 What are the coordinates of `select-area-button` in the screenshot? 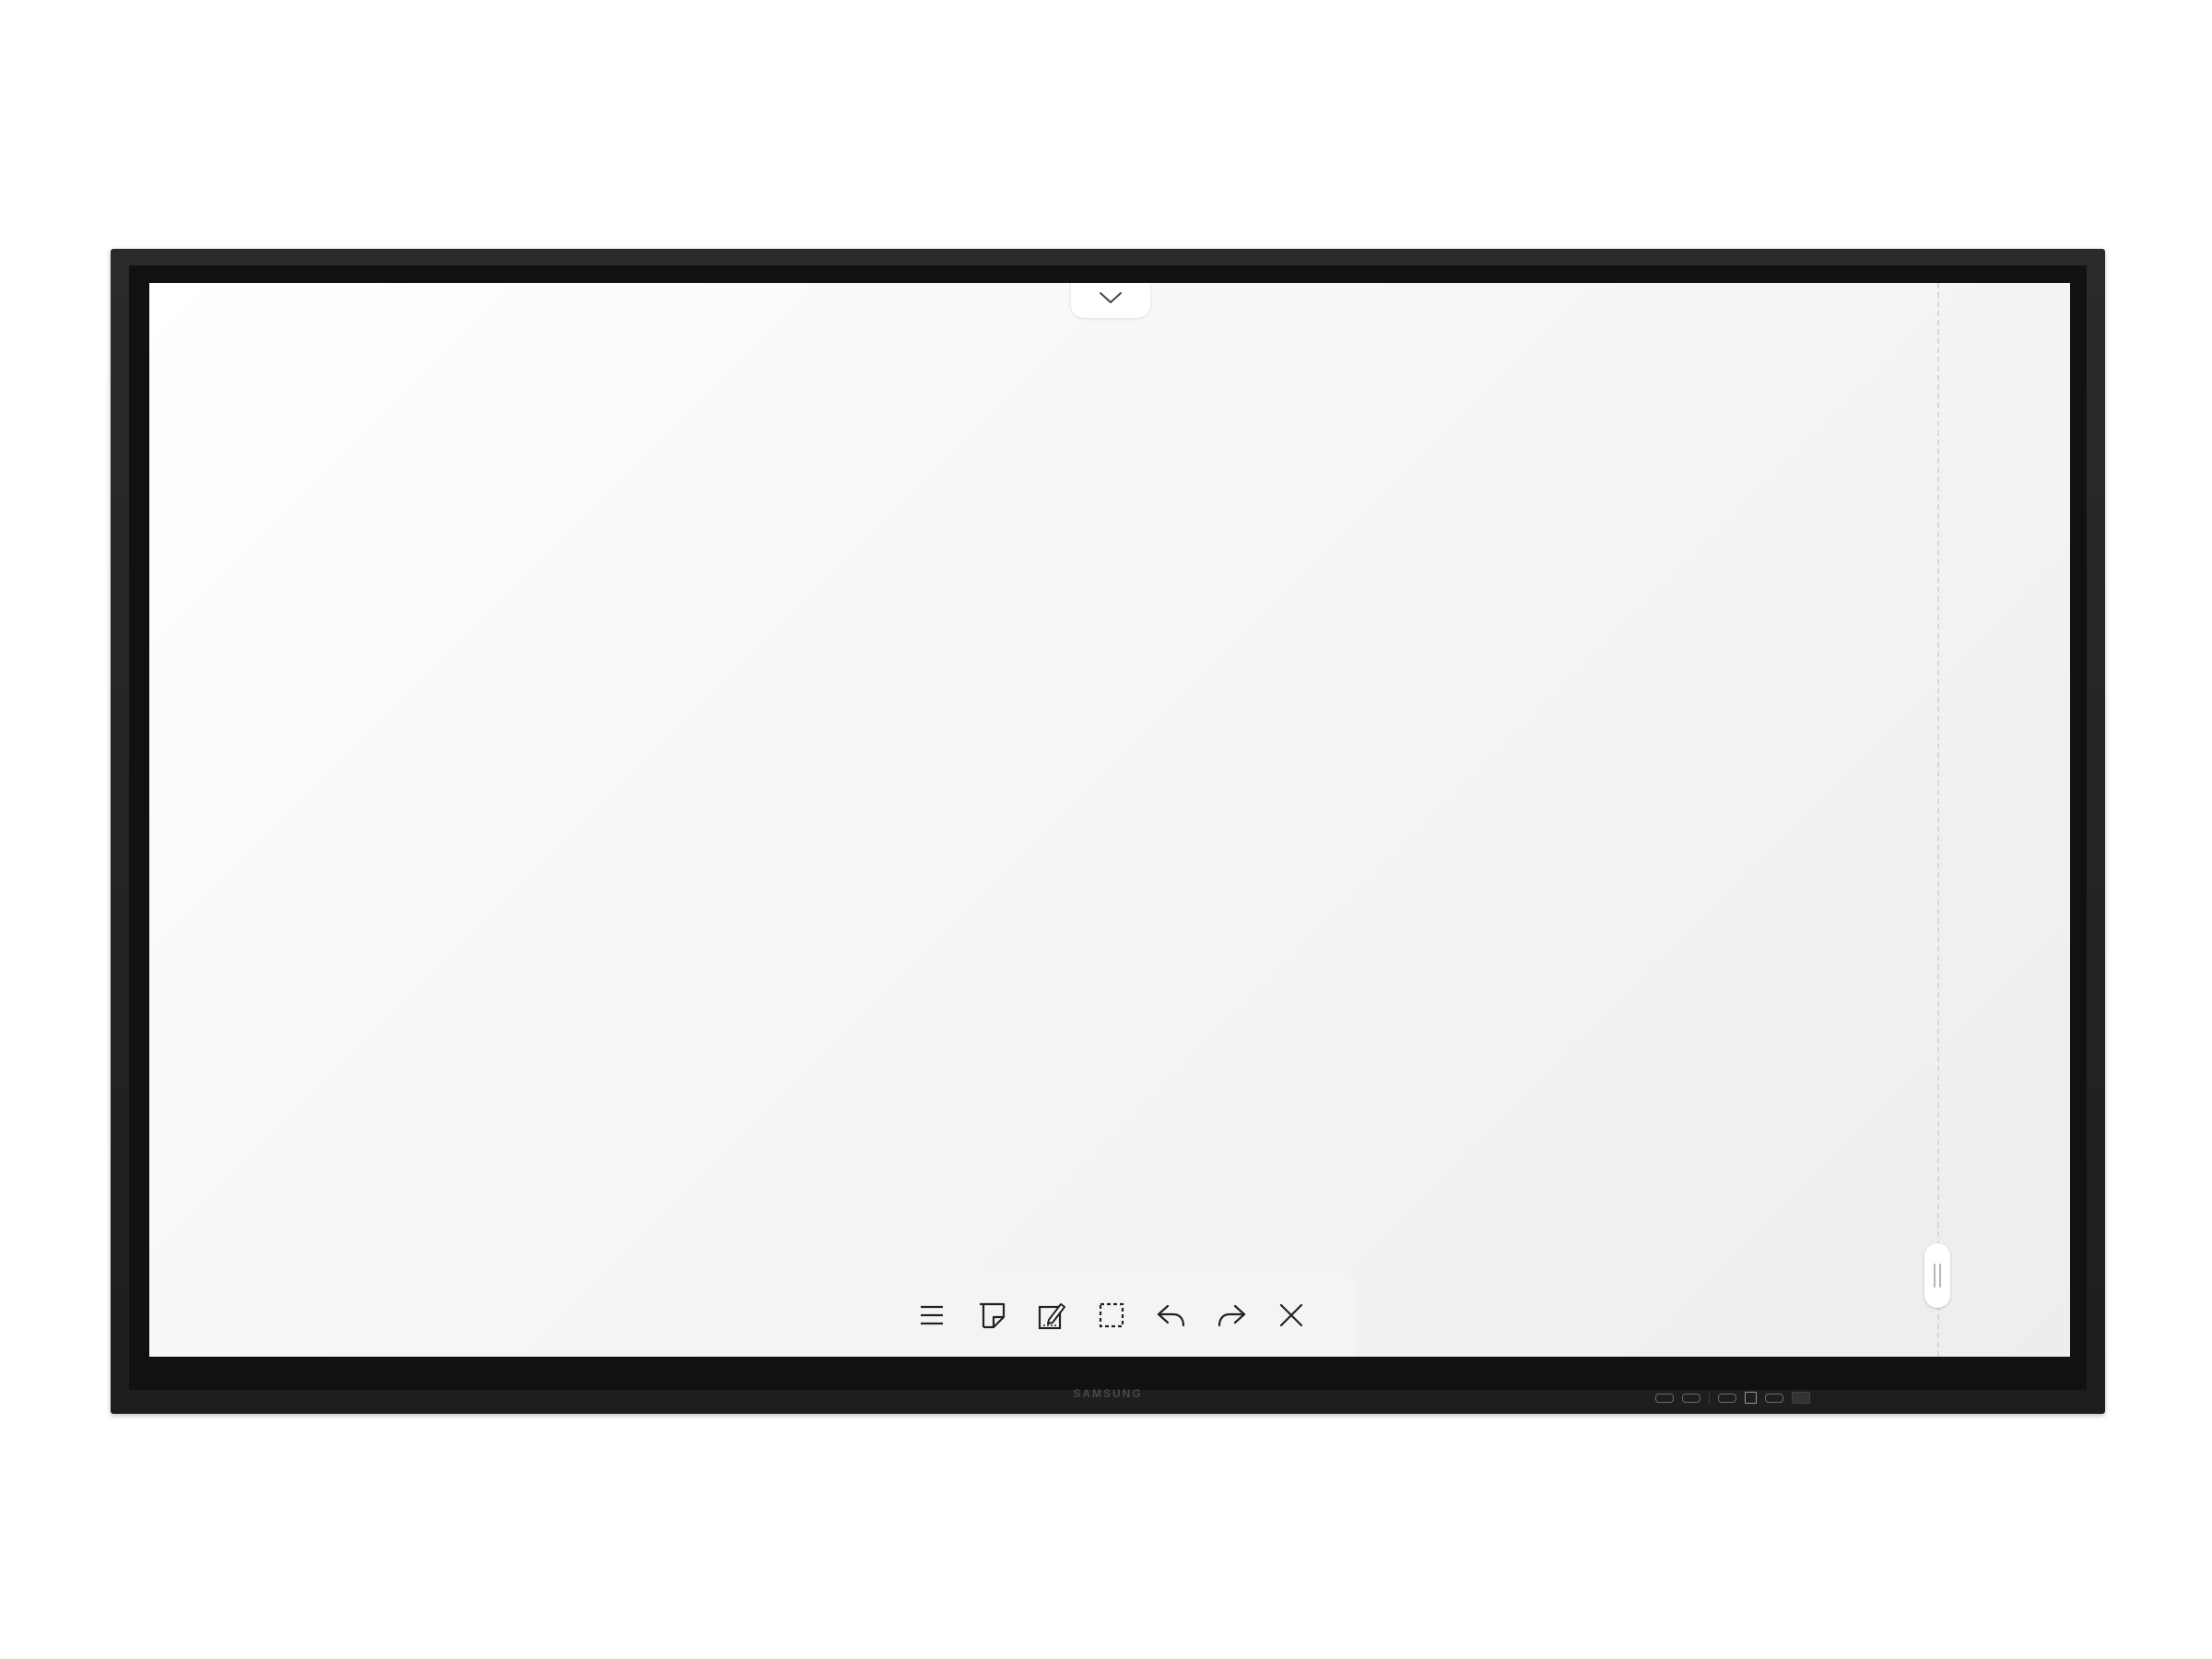 It's located at (1111, 1317).